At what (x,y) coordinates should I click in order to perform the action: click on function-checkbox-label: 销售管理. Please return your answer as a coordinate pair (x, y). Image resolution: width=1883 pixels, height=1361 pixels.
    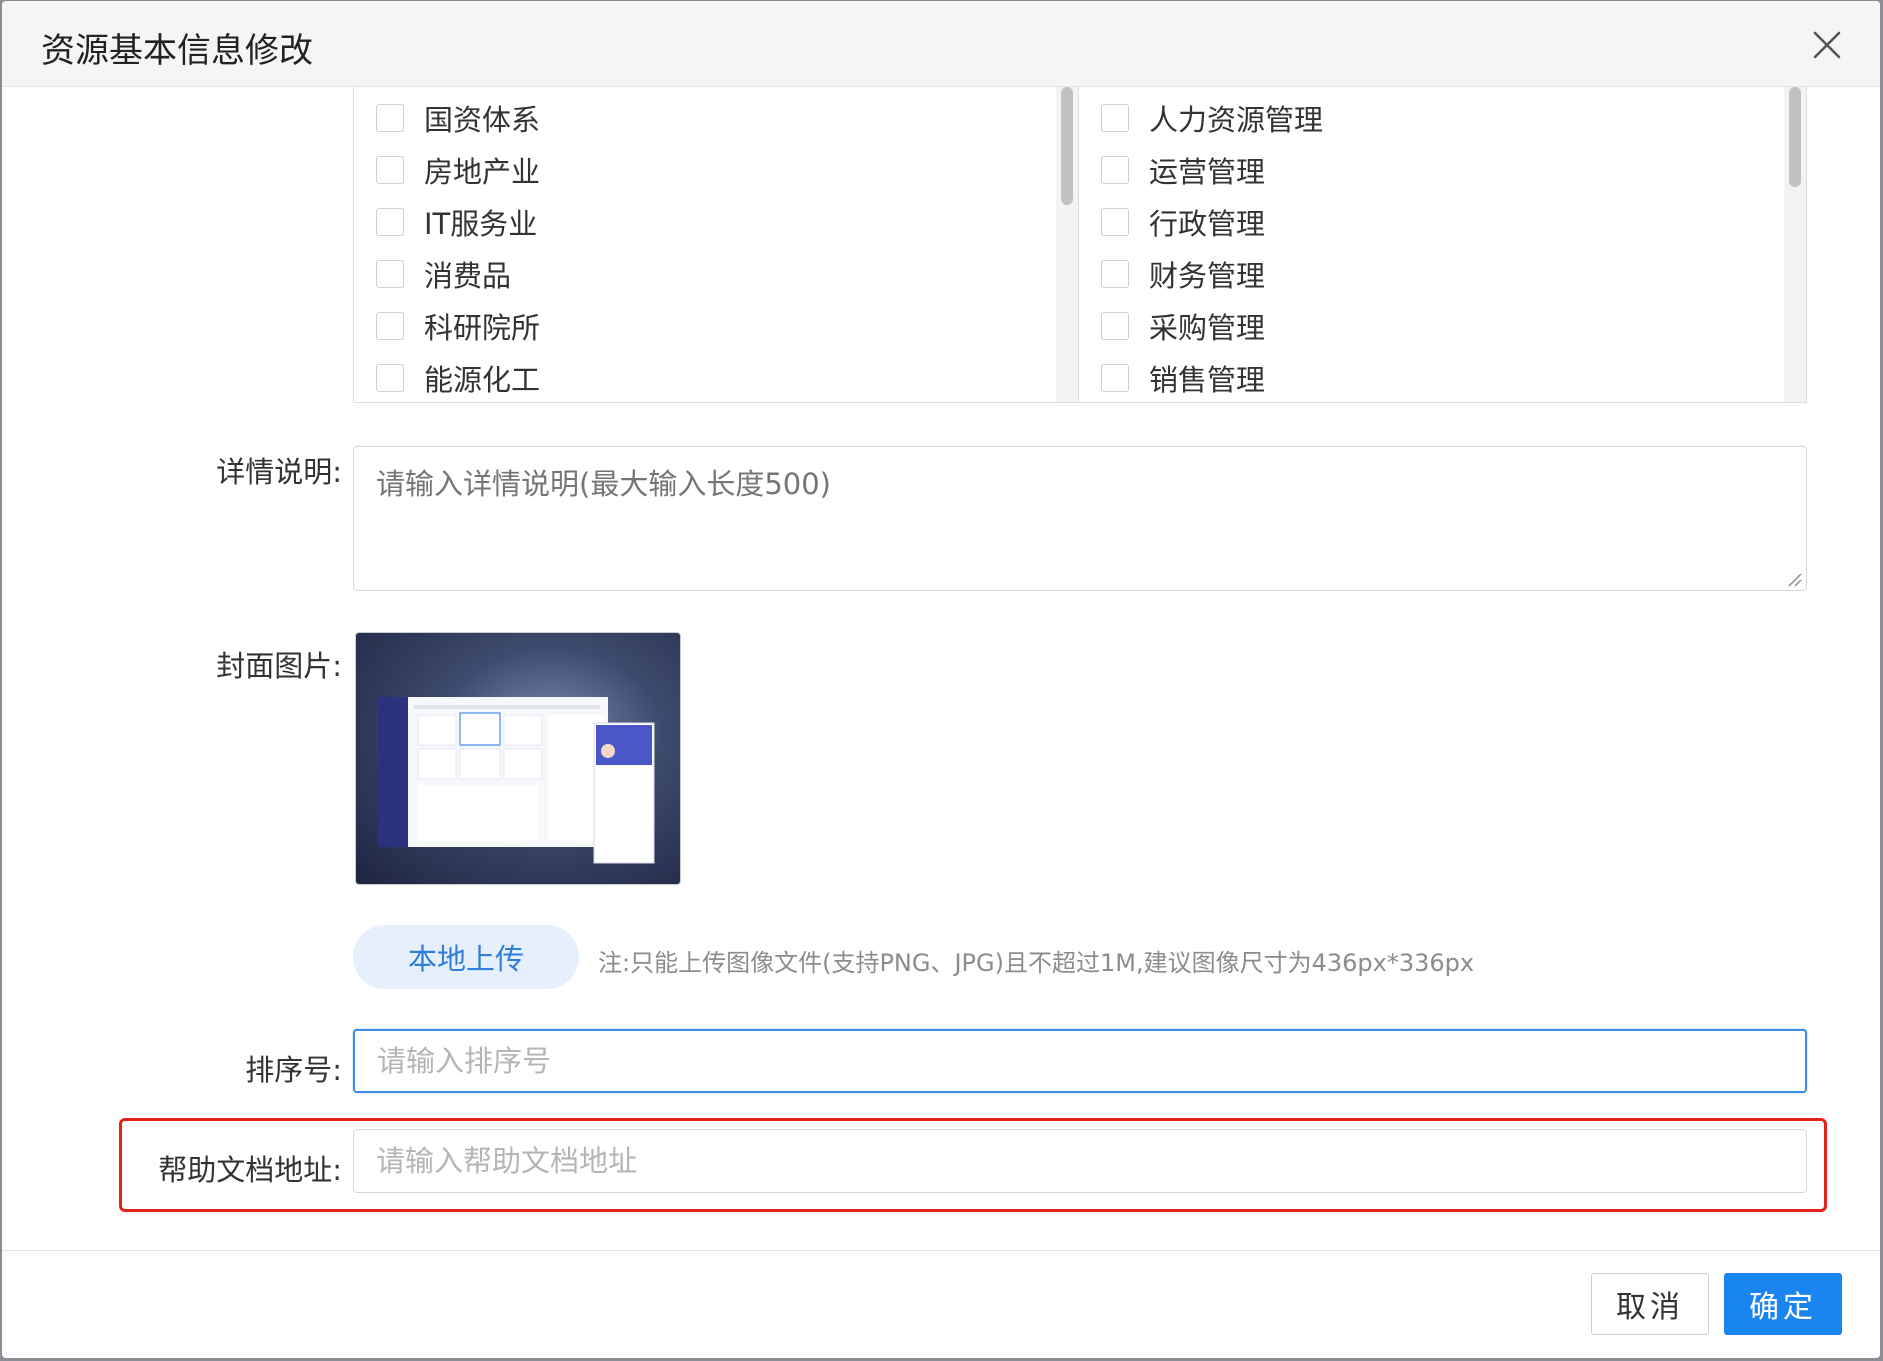
    Looking at the image, I should click on (1207, 380).